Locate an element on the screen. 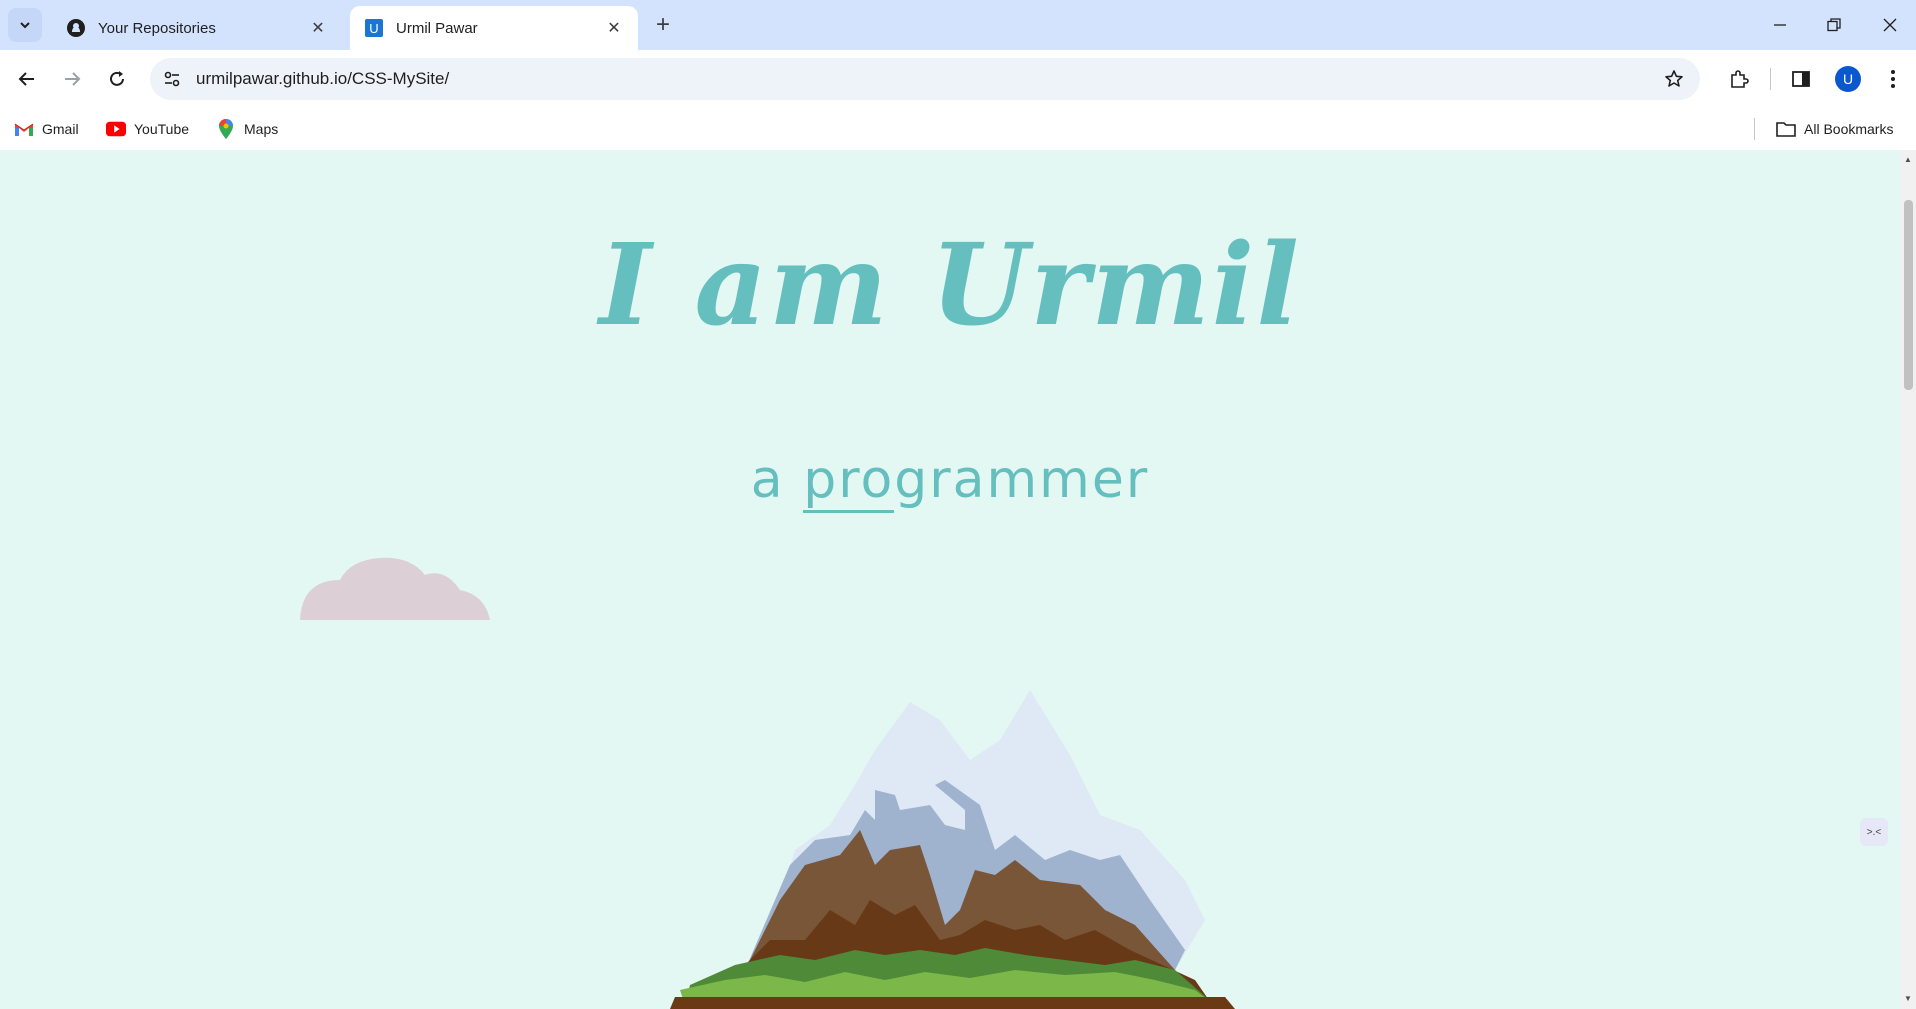 The image size is (1916, 1009). bookmark-label: Maps is located at coordinates (261, 129).